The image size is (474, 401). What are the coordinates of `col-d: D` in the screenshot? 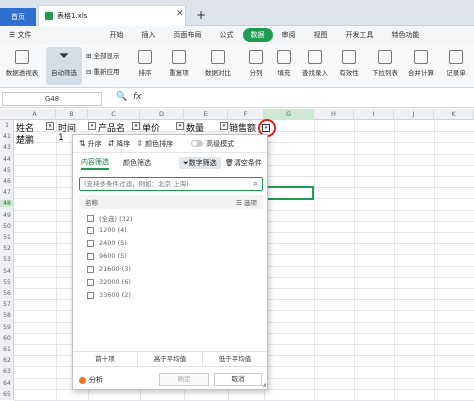 It's located at (162, 114).